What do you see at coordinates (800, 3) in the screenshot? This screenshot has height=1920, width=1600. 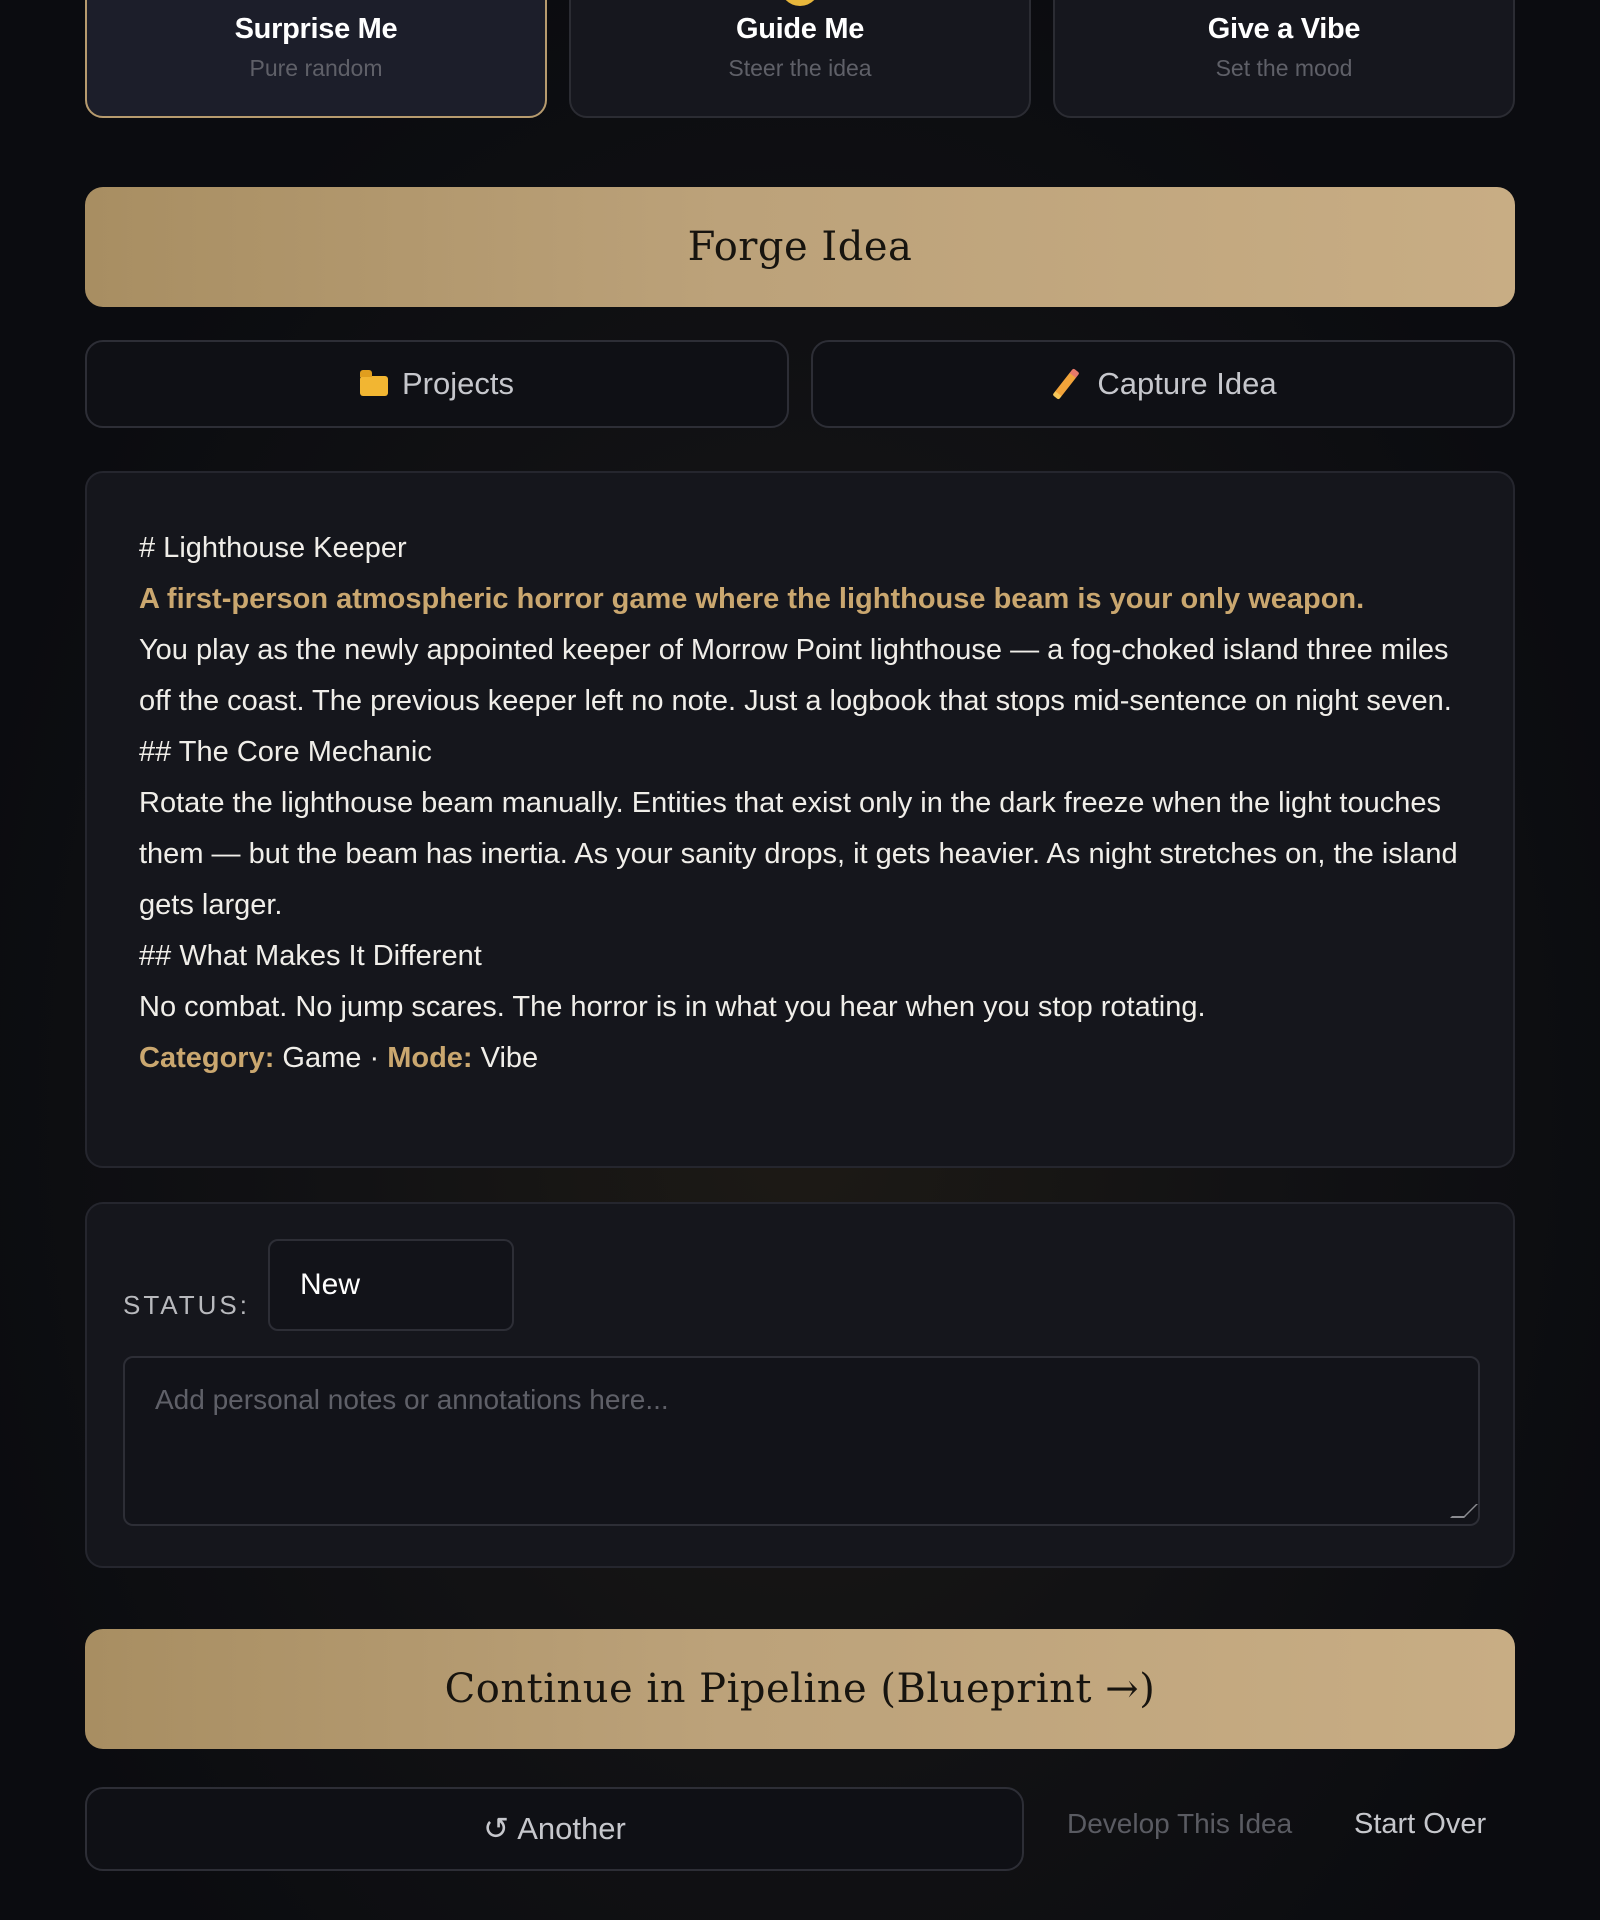 I see `compass-emoji-icon` at bounding box center [800, 3].